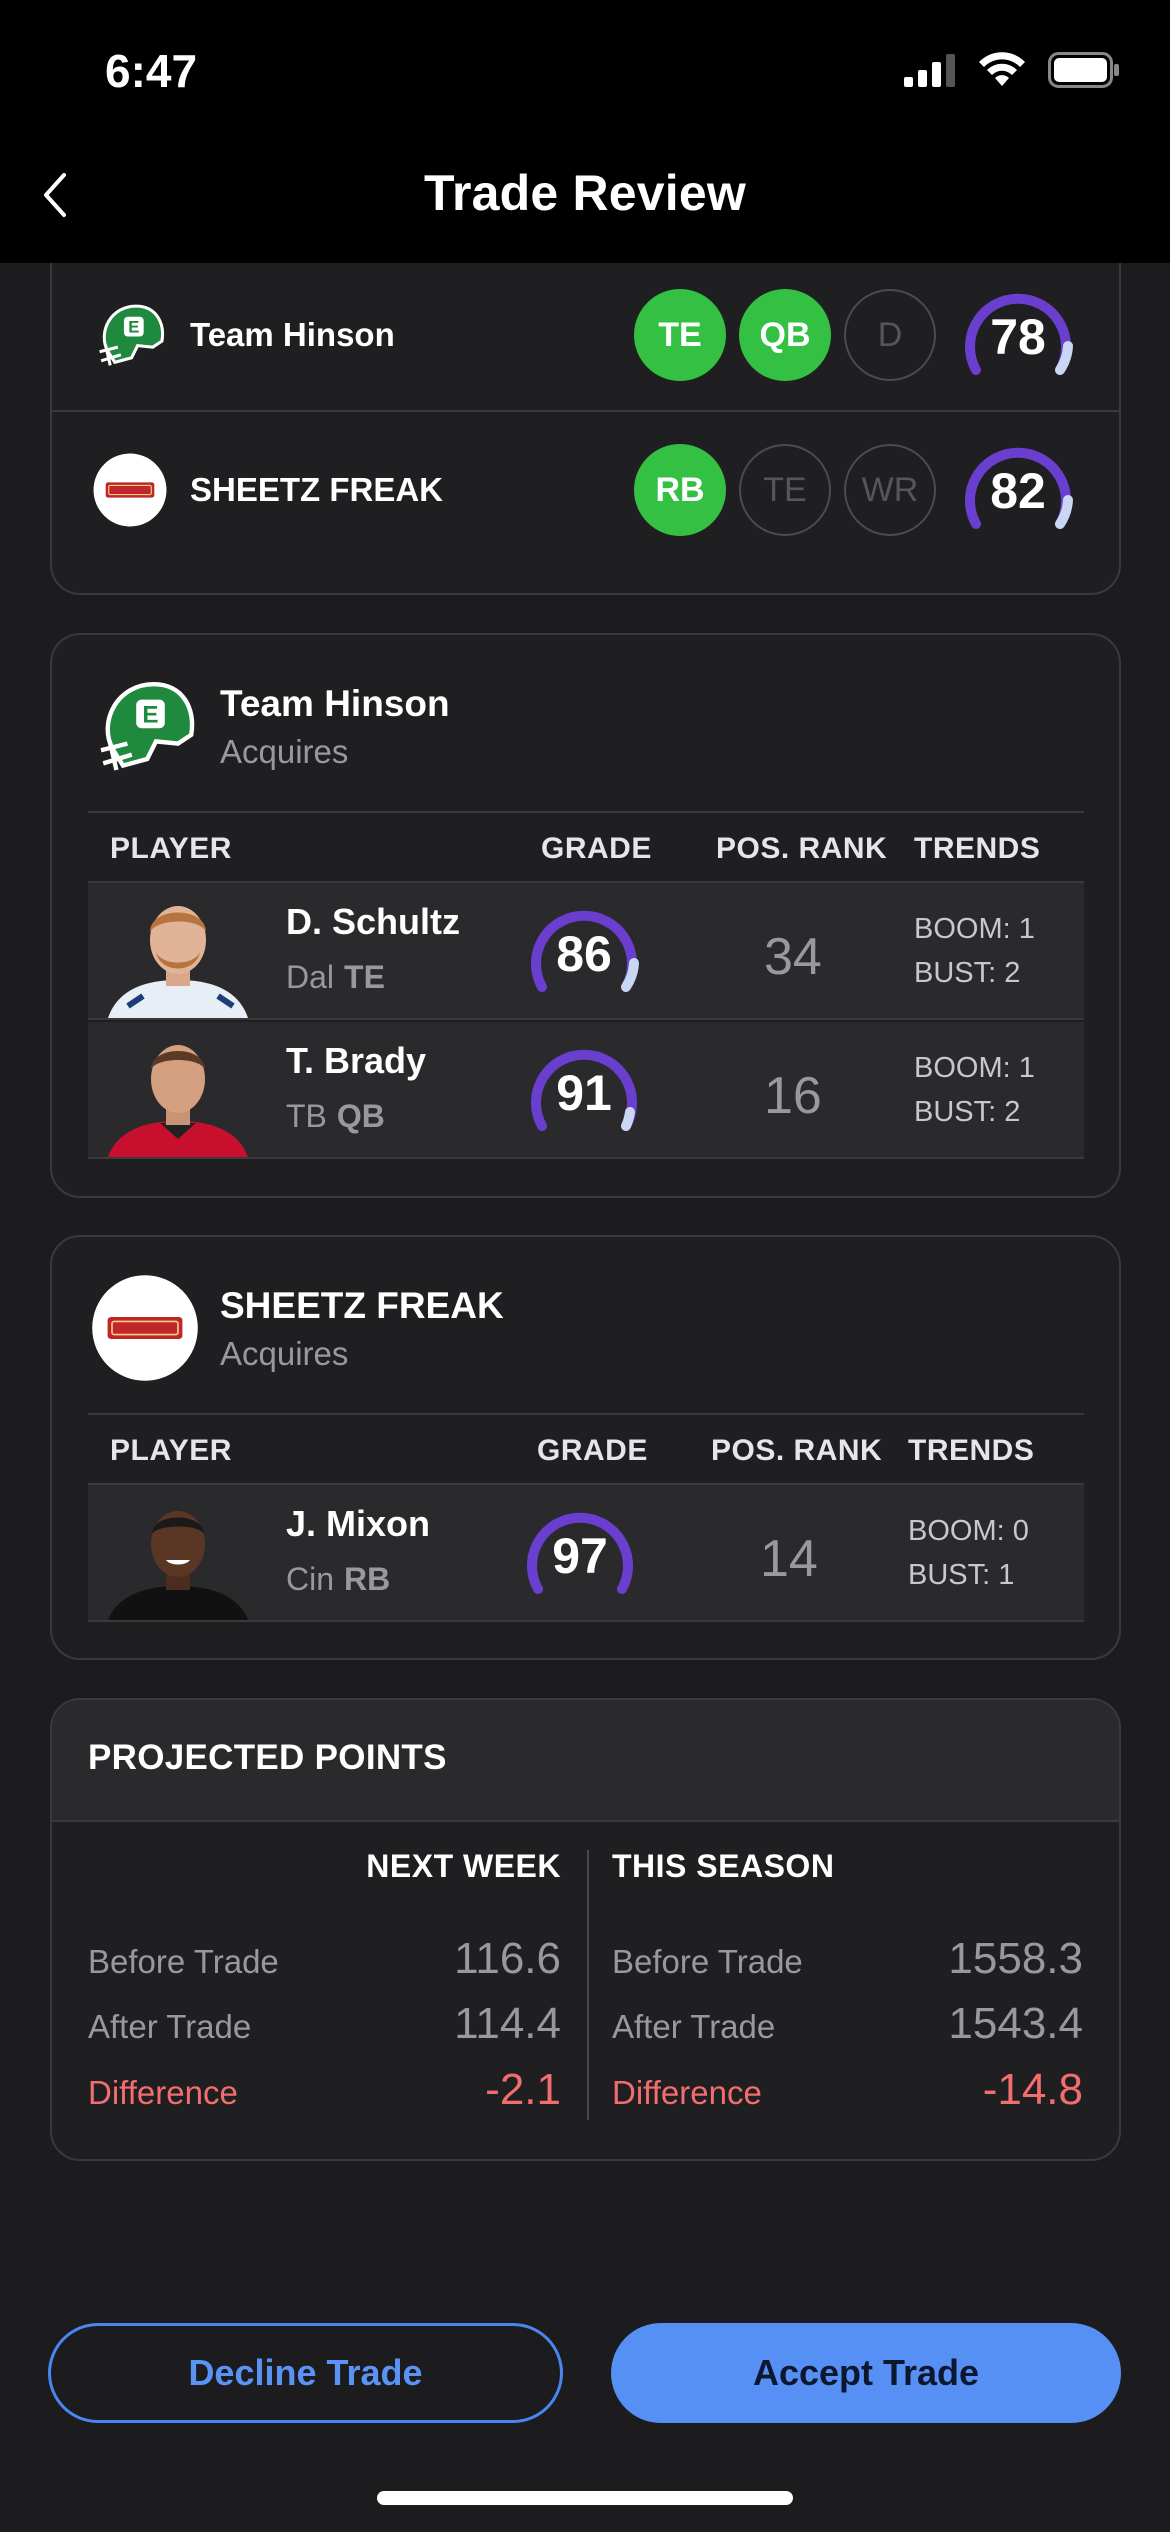 The image size is (1170, 2532). Describe the element at coordinates (1083, 70) in the screenshot. I see `battery-icon` at that location.